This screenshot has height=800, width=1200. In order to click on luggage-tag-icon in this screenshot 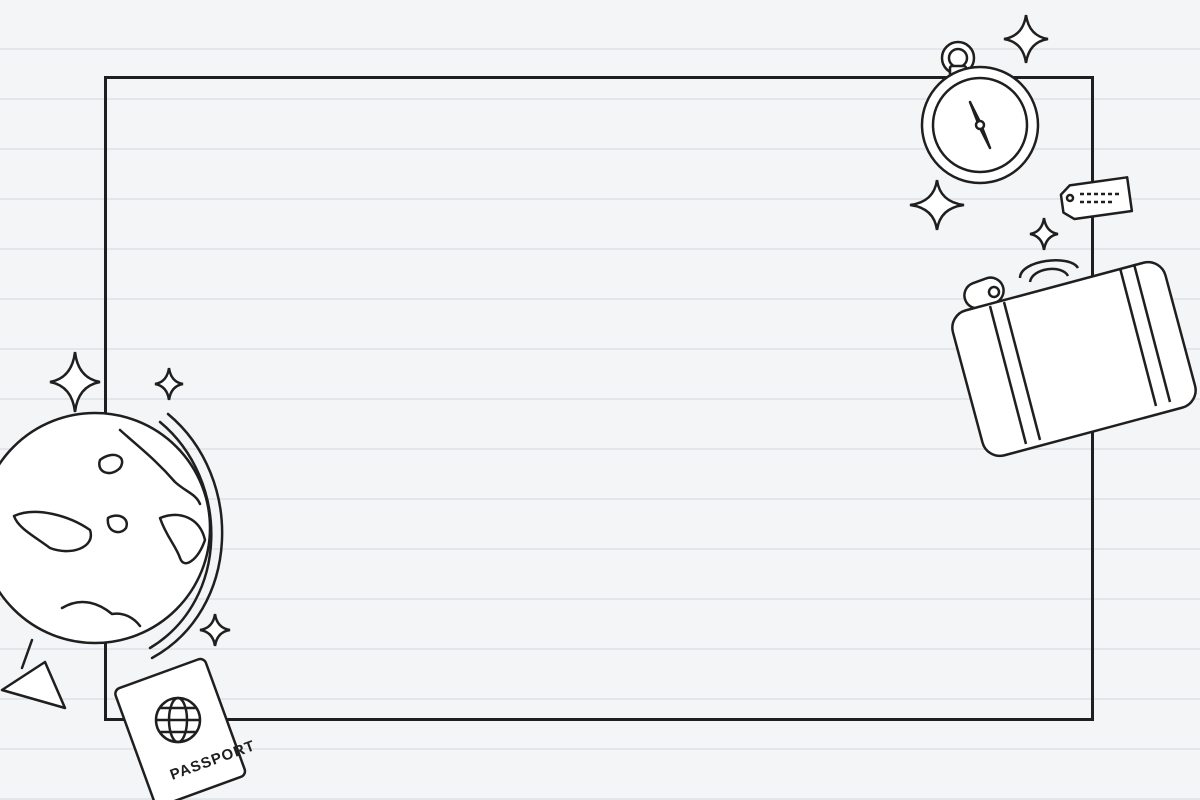, I will do `click(1095, 200)`.